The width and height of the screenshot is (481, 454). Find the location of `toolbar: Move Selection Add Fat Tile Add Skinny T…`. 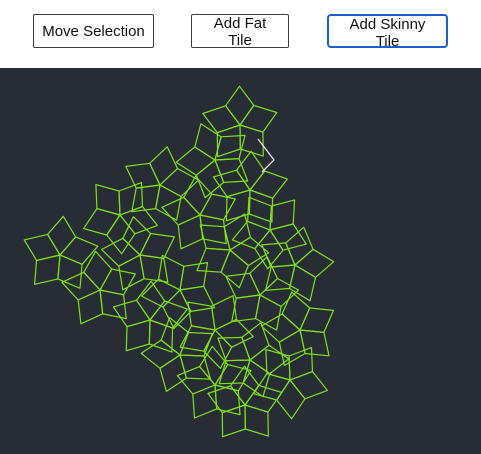

toolbar: Move Selection Add Fat Tile Add Skinny T… is located at coordinates (240, 34).